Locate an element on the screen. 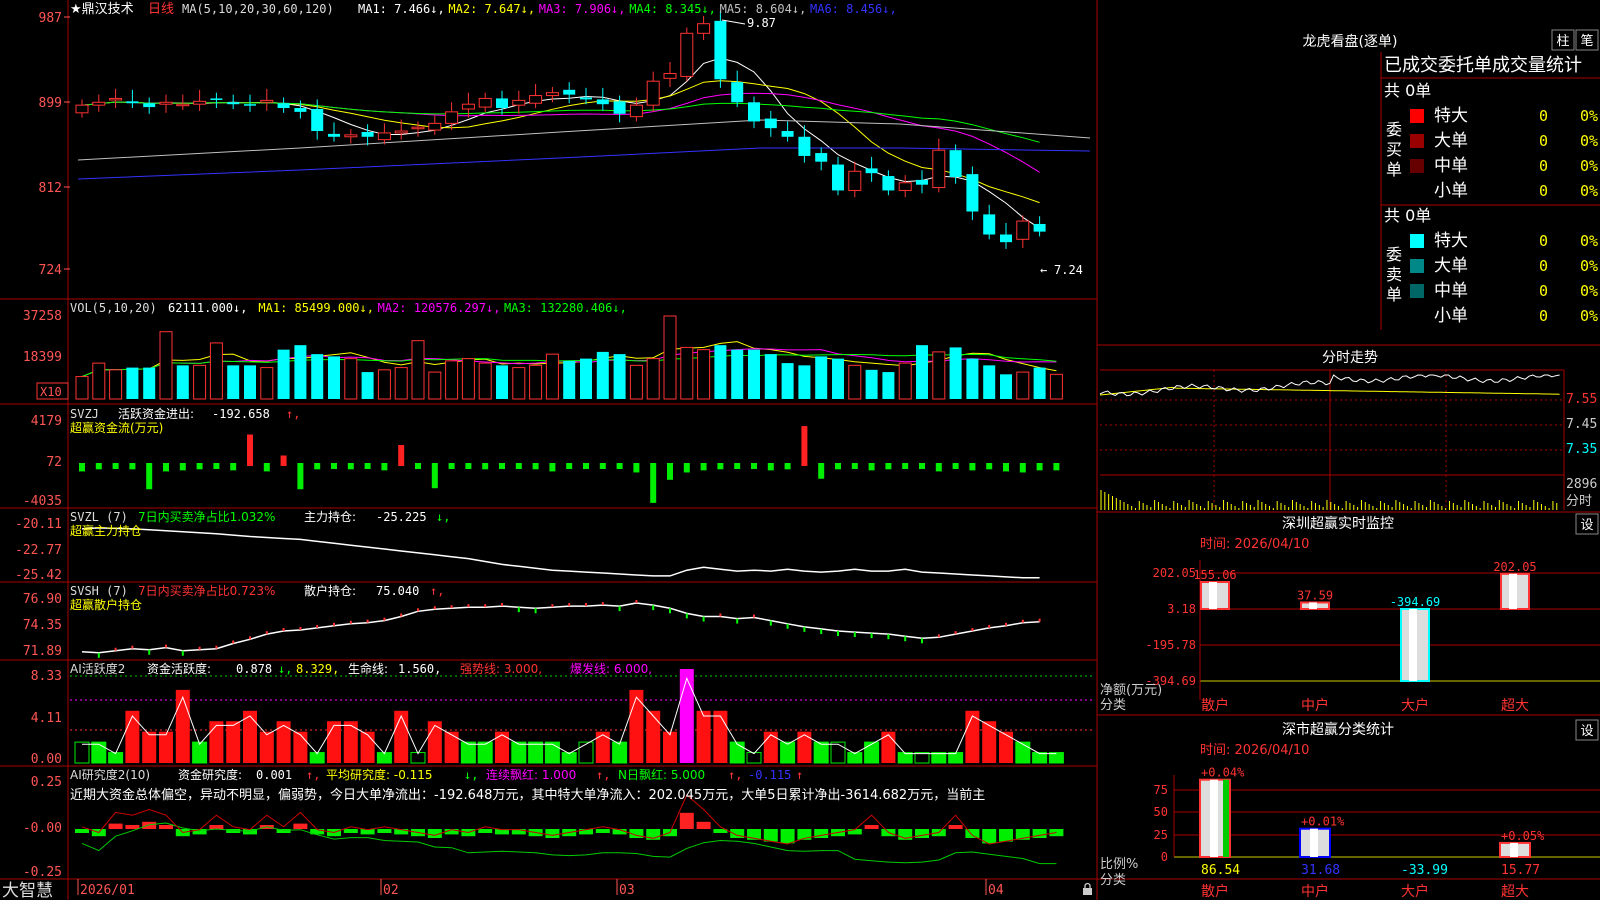  svsh-highlight: 7日内买卖净占比0.723% is located at coordinates (206, 590).